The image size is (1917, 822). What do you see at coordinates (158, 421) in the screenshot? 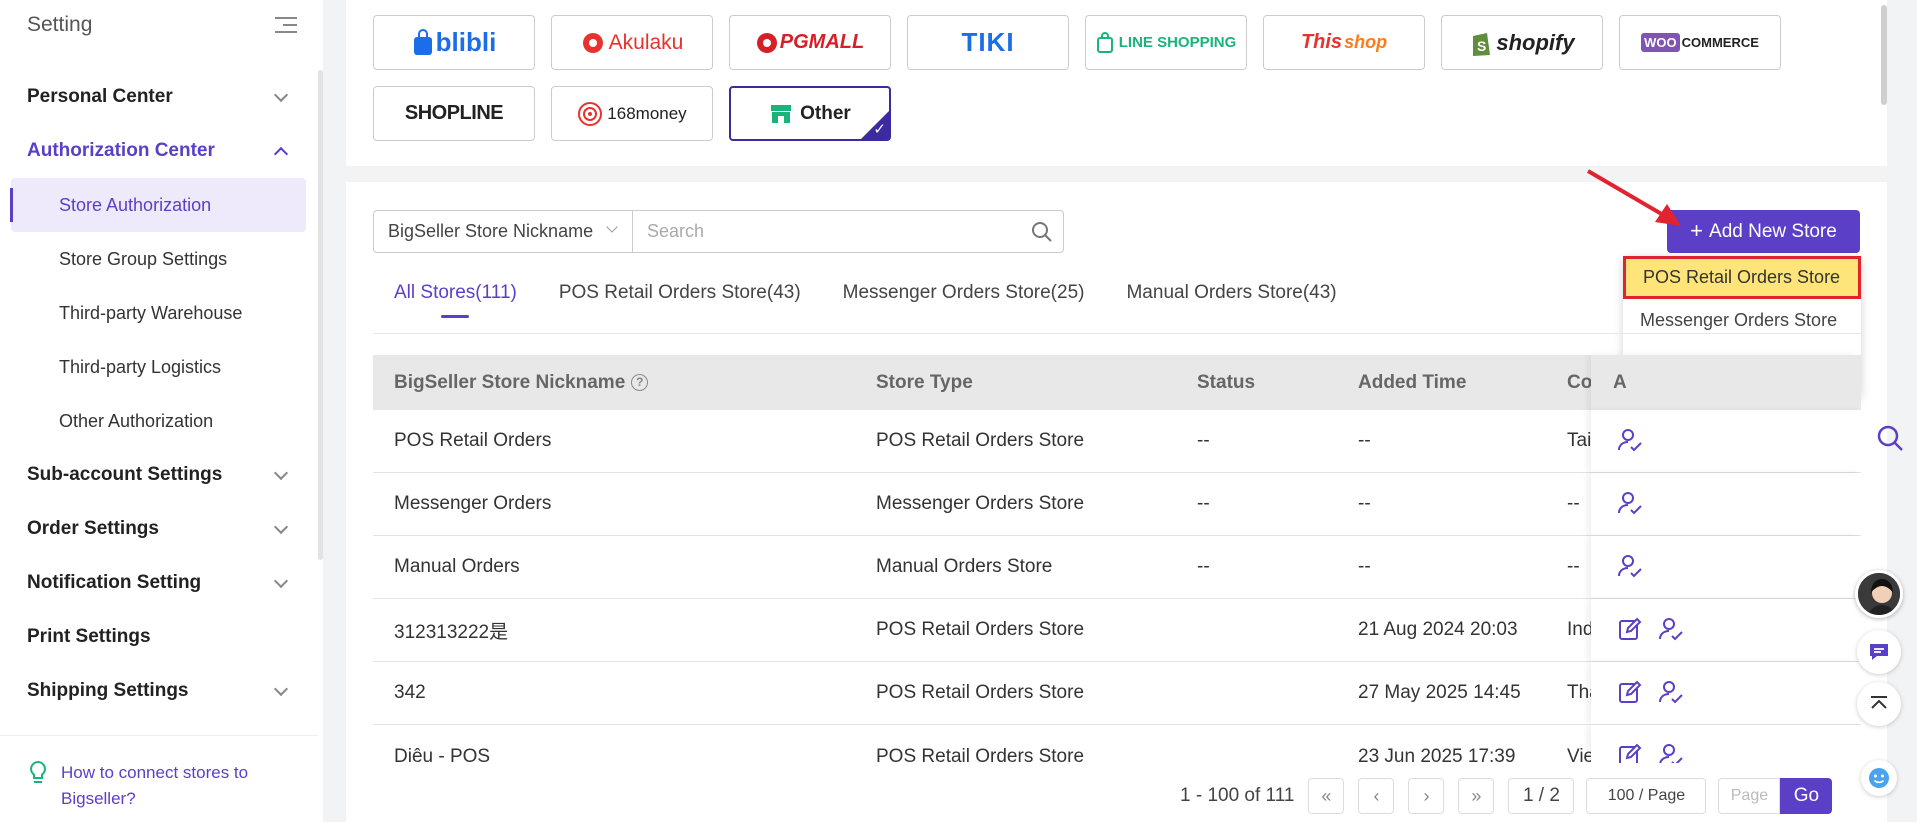
I see `submenu-other-authorization: Other Authorization` at bounding box center [158, 421].